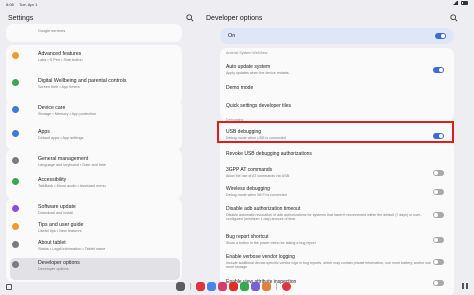  Describe the element at coordinates (94, 33) in the screenshot. I see `settings-card-top: Google services` at that location.